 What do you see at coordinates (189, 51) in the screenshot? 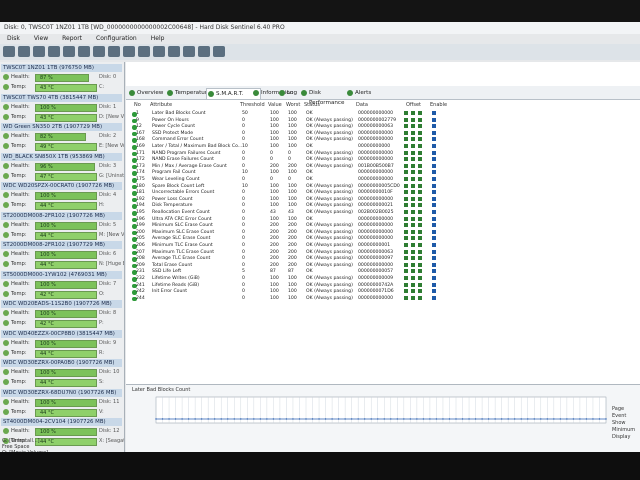
I see `settings-icon` at bounding box center [189, 51].